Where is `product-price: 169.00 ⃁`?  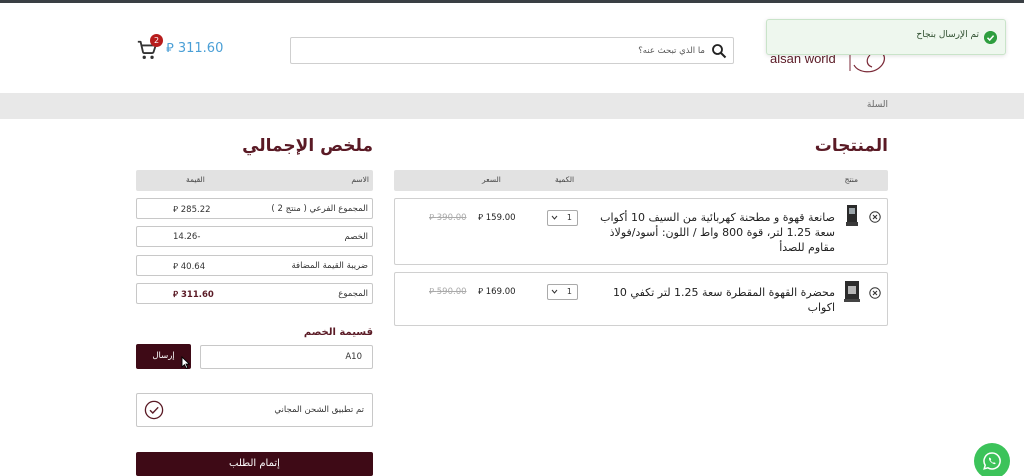
product-price: 169.00 ⃁ is located at coordinates (497, 292).